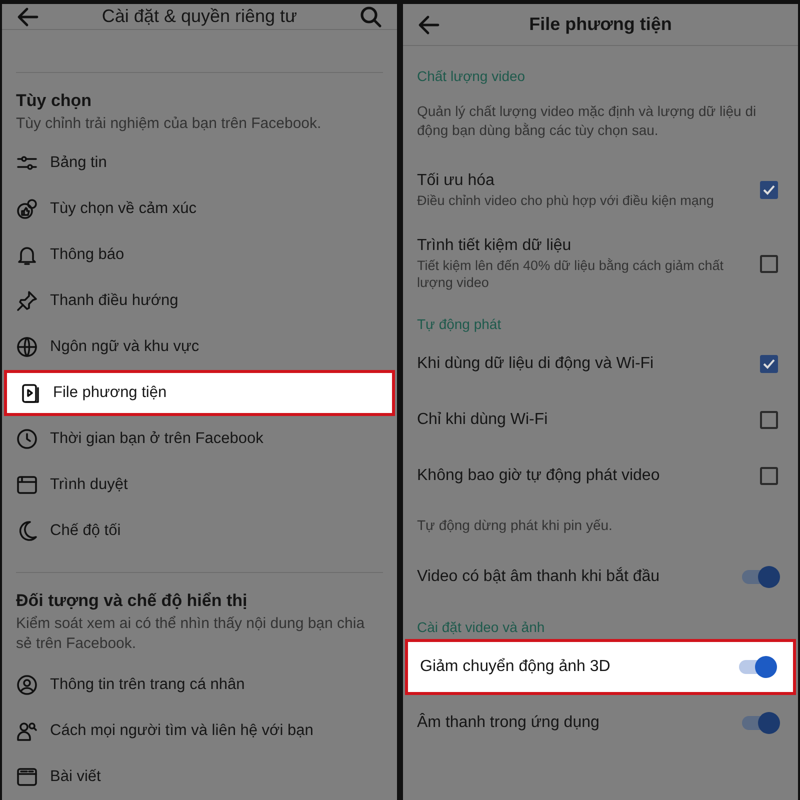 The height and width of the screenshot is (800, 800). Describe the element at coordinates (199, 301) in the screenshot. I see `menu-item: Thanh điều hướng` at that location.